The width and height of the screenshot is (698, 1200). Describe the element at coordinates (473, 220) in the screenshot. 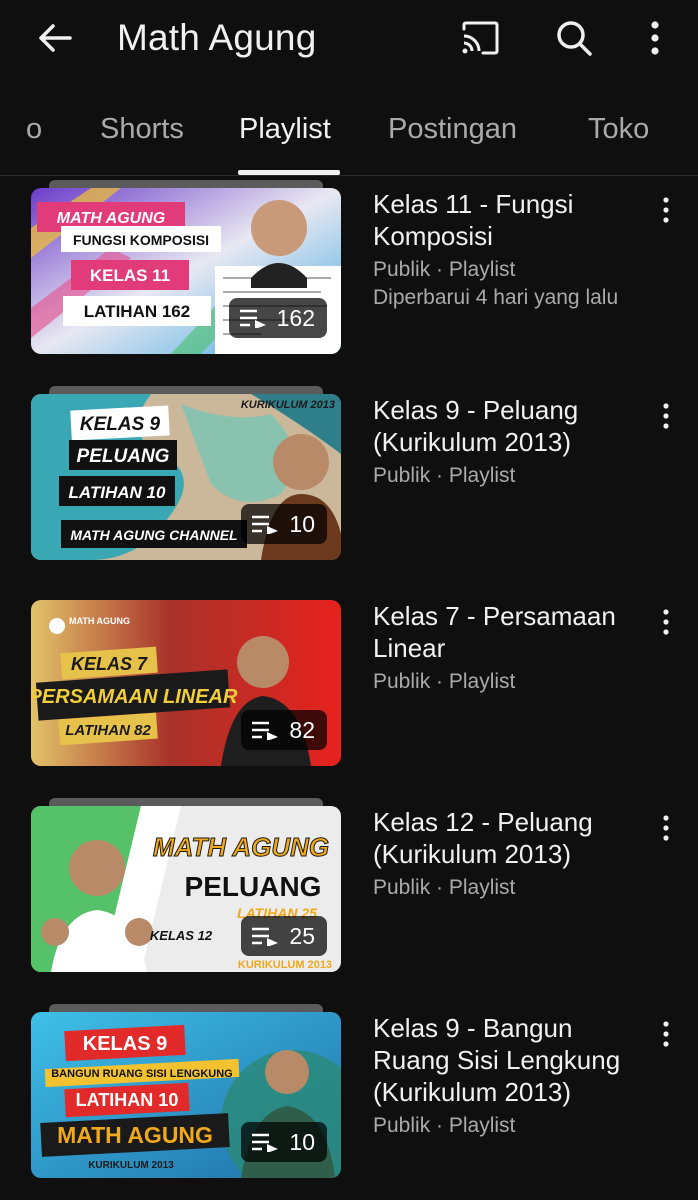

I see `playlist-title: Kelas 11 - Fungsi Komposisi` at that location.